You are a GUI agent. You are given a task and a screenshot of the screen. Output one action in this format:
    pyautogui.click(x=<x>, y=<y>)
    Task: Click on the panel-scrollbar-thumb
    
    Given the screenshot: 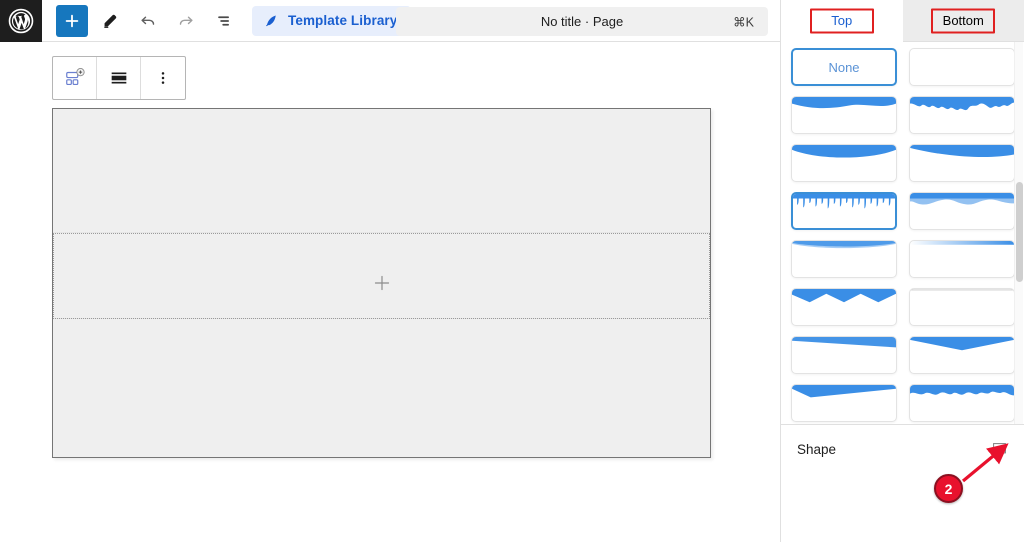 What is the action you would take?
    pyautogui.click(x=1019, y=232)
    